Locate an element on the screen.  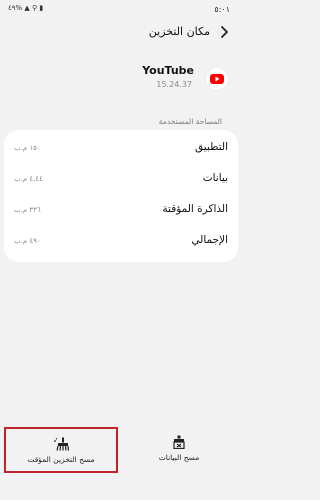
page-title: مكان التخزين is located at coordinates (179, 31).